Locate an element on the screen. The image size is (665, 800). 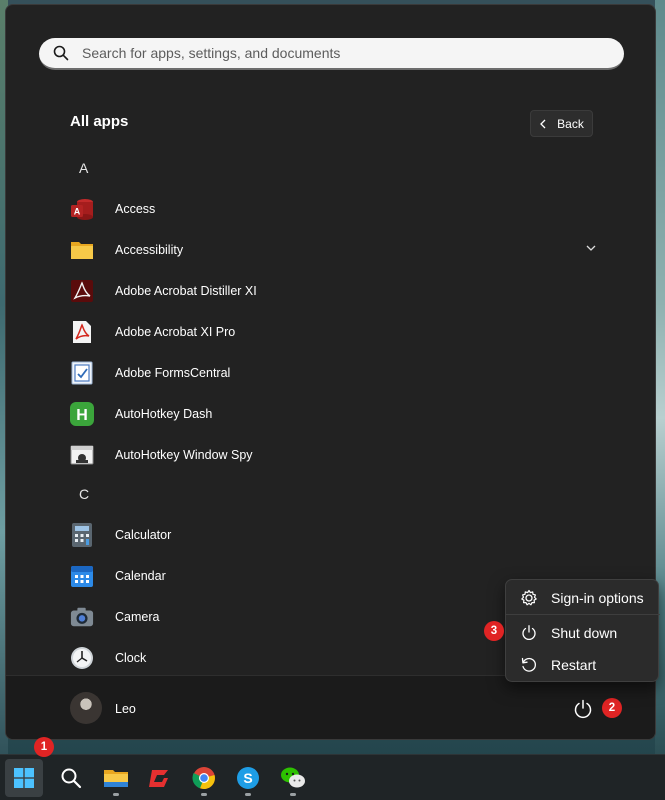
svg-text: H is located at coordinates (82, 415).